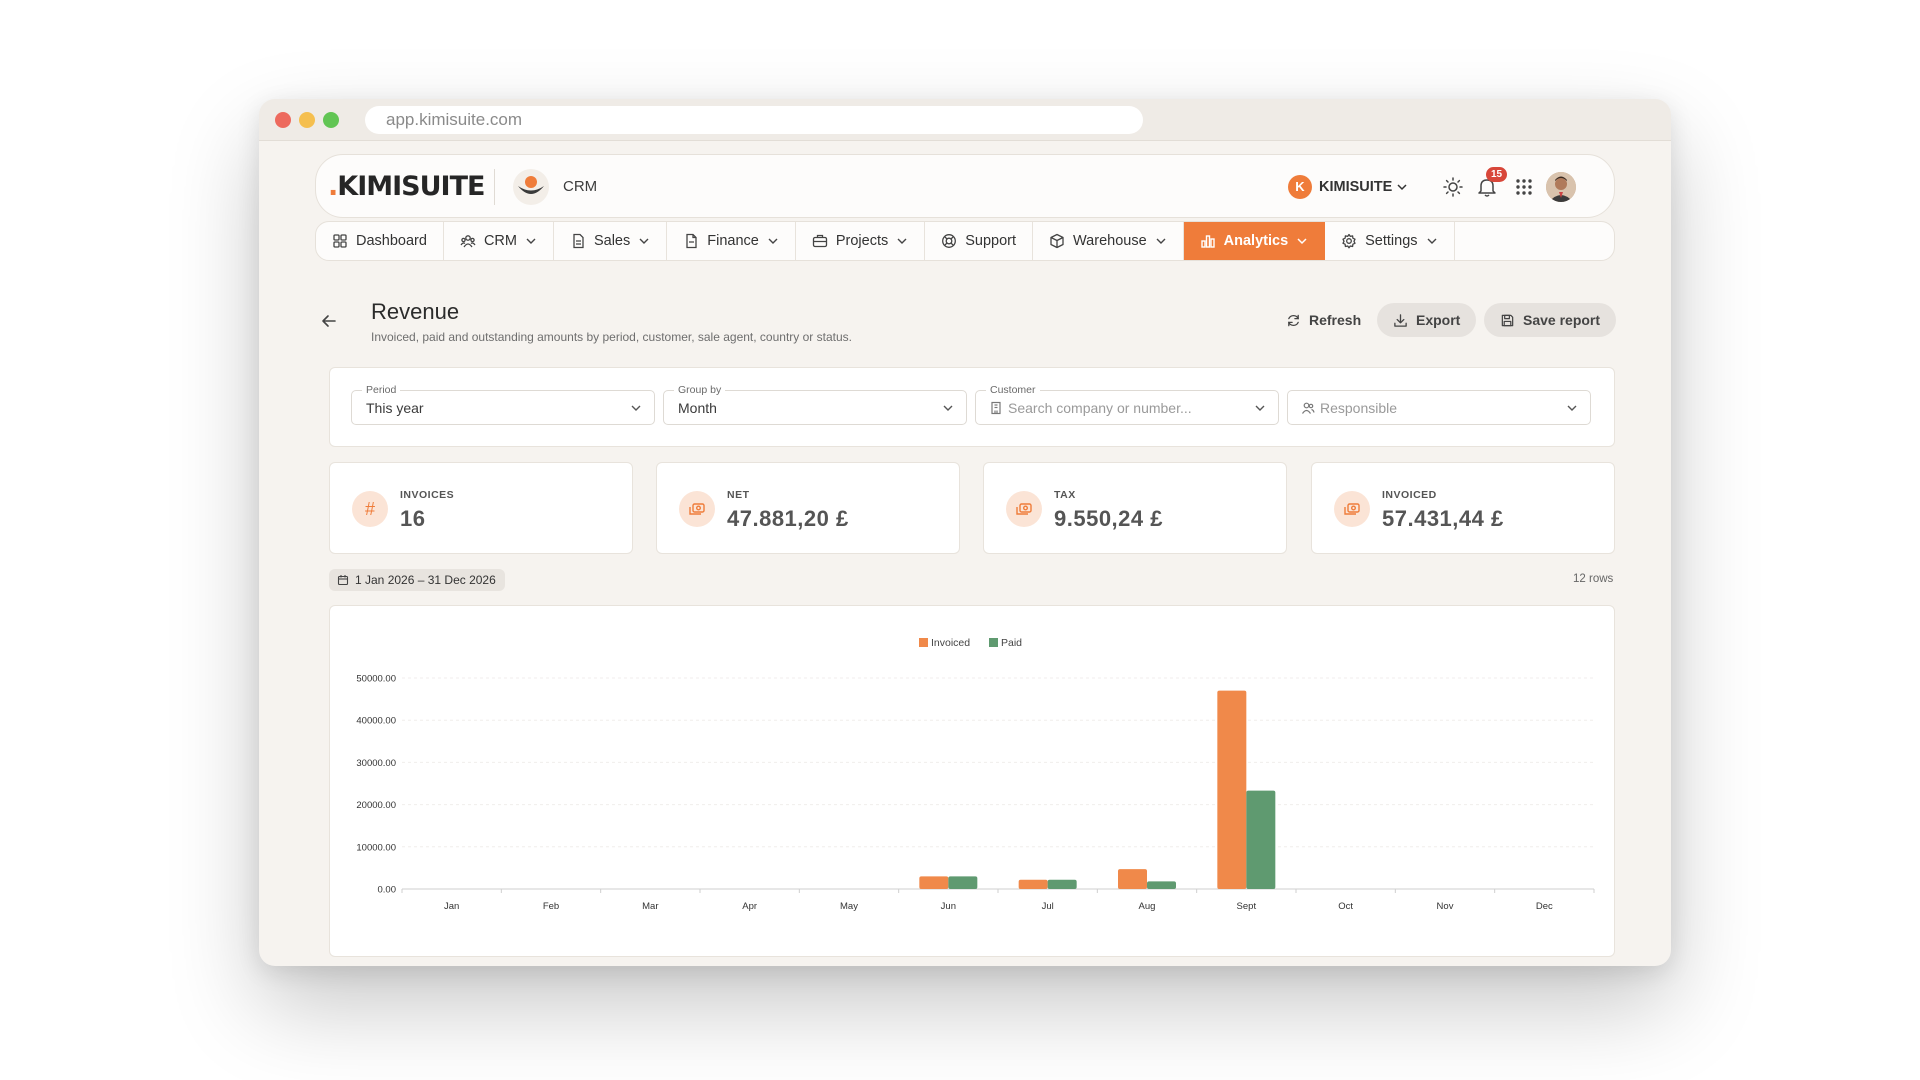 Image resolution: width=1920 pixels, height=1080 pixels. I want to click on nav-item-warehouse: Warehouse, so click(1108, 241).